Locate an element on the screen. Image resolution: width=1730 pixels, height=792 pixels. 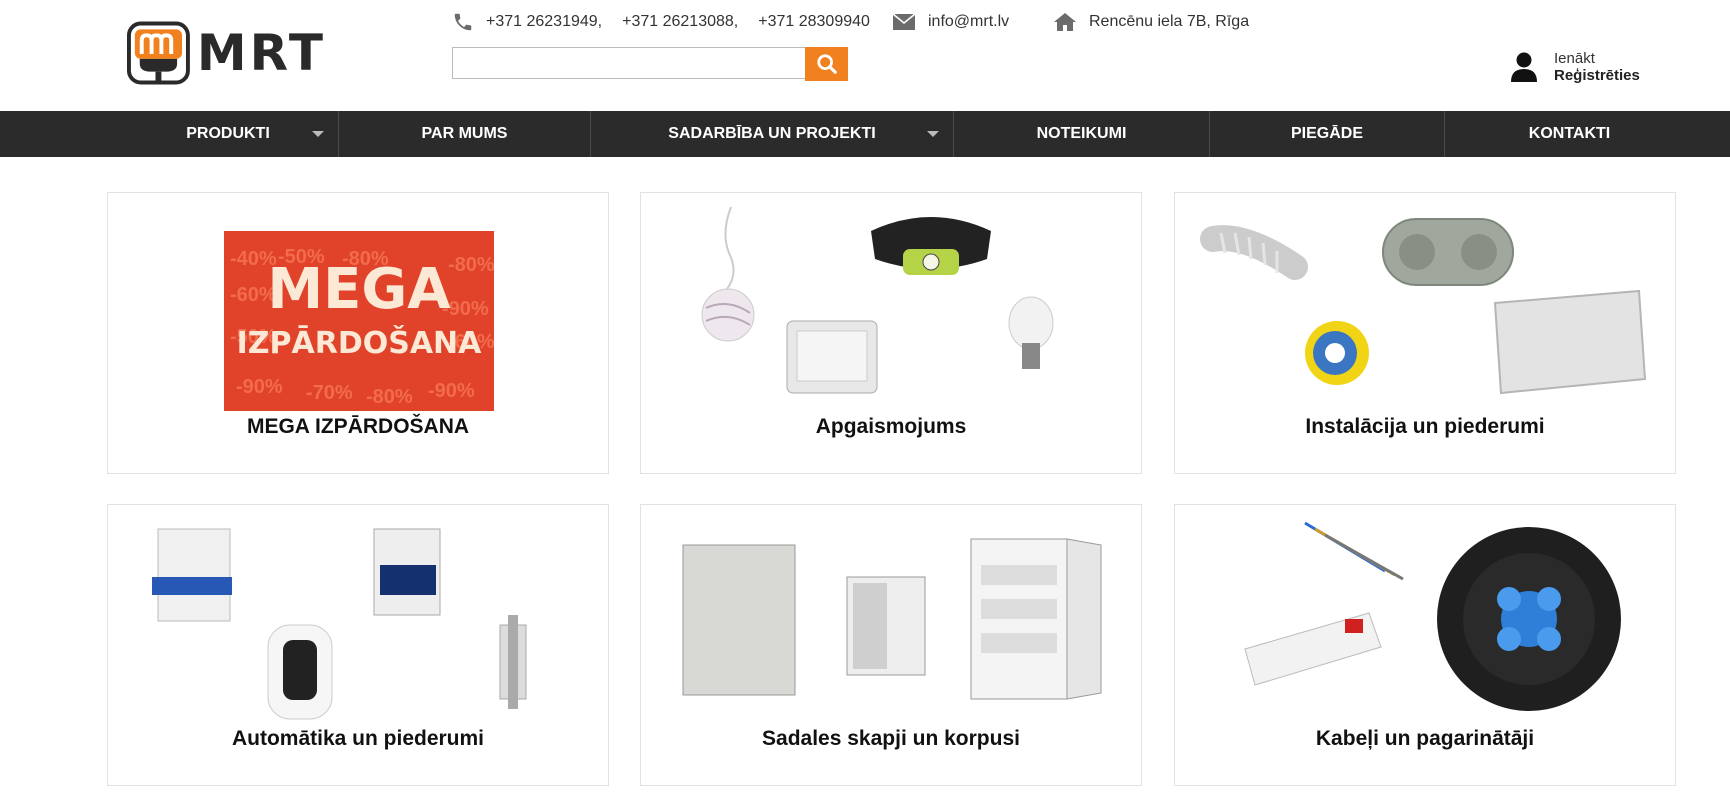
category-title: Automātika un piederumi is located at coordinates (358, 738).